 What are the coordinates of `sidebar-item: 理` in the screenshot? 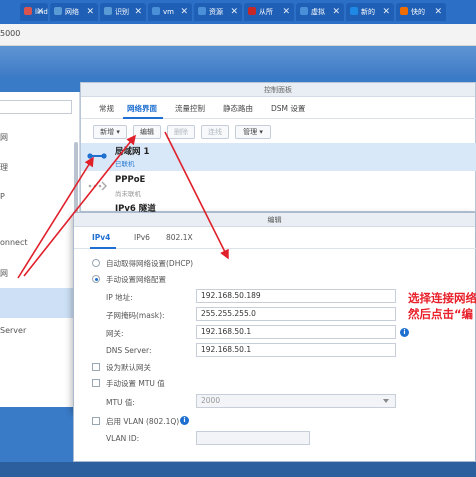 It's located at (4, 167).